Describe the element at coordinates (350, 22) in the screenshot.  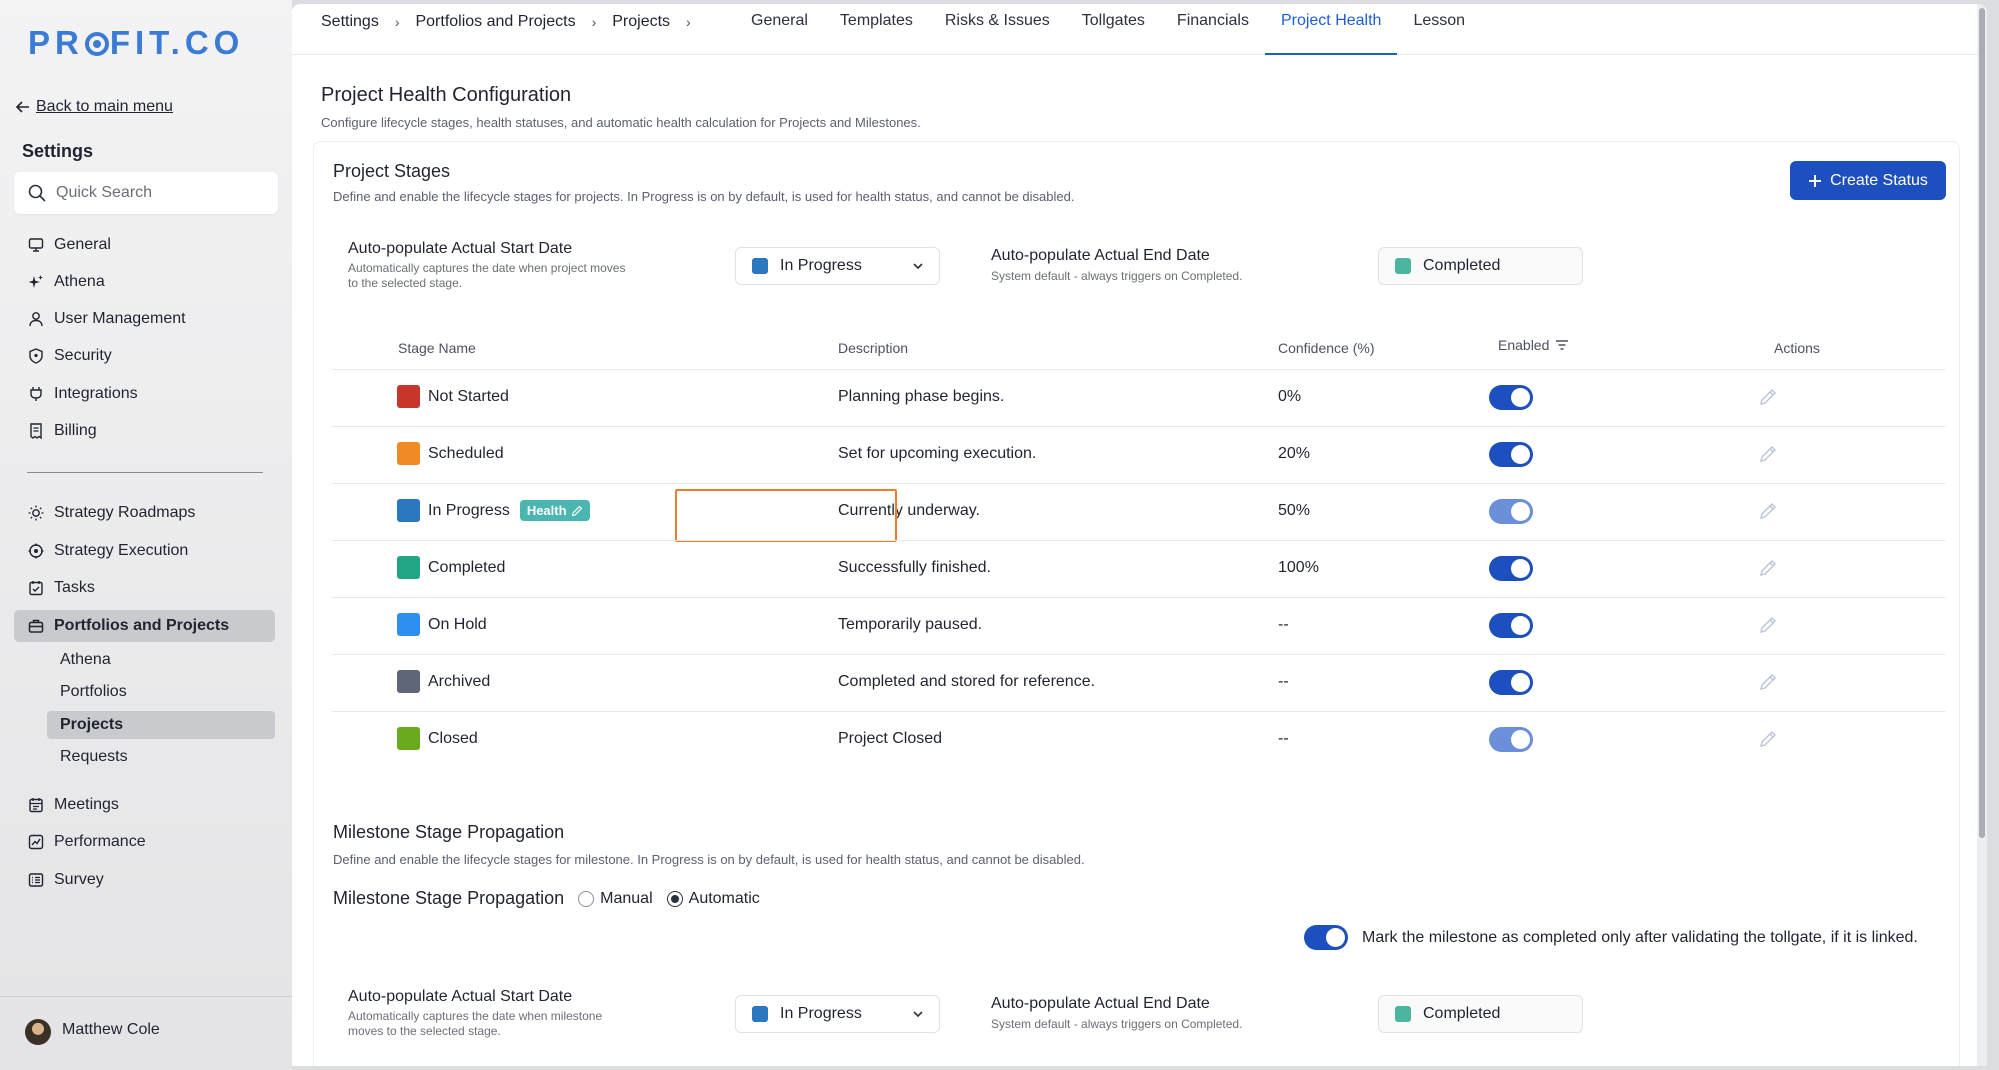
I see `breadcrumb-settings: Settings` at that location.